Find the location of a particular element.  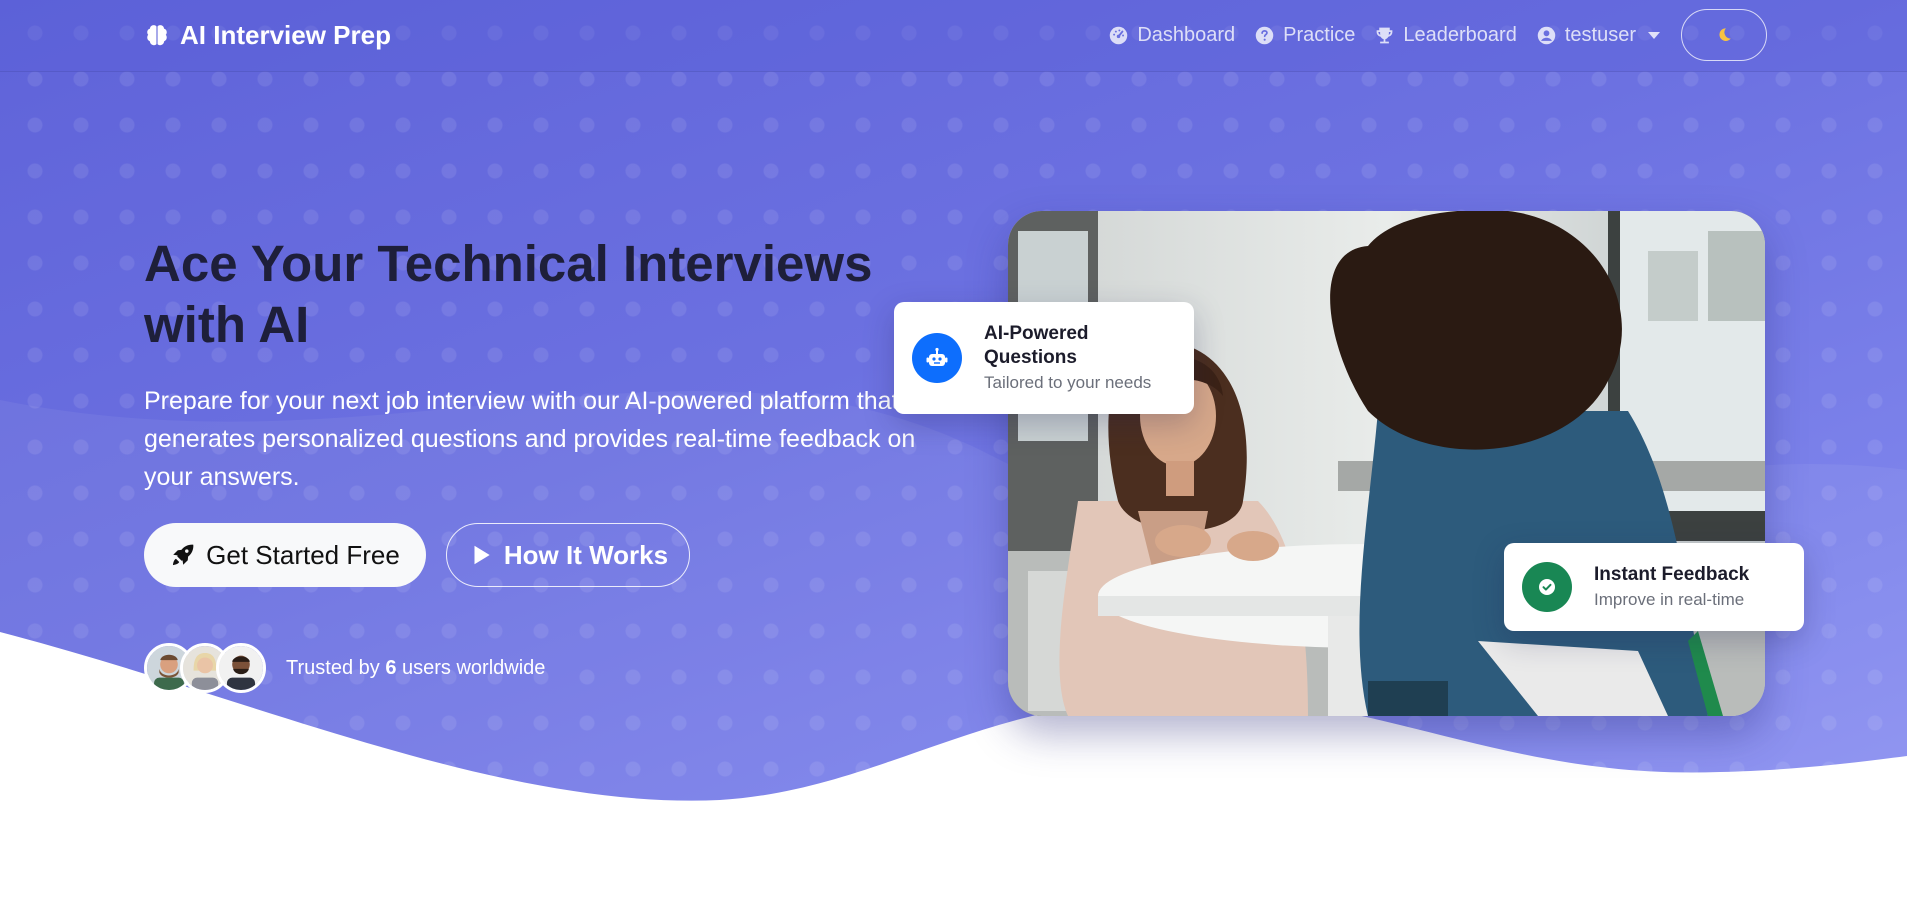

moon-icon is located at coordinates (1725, 34).